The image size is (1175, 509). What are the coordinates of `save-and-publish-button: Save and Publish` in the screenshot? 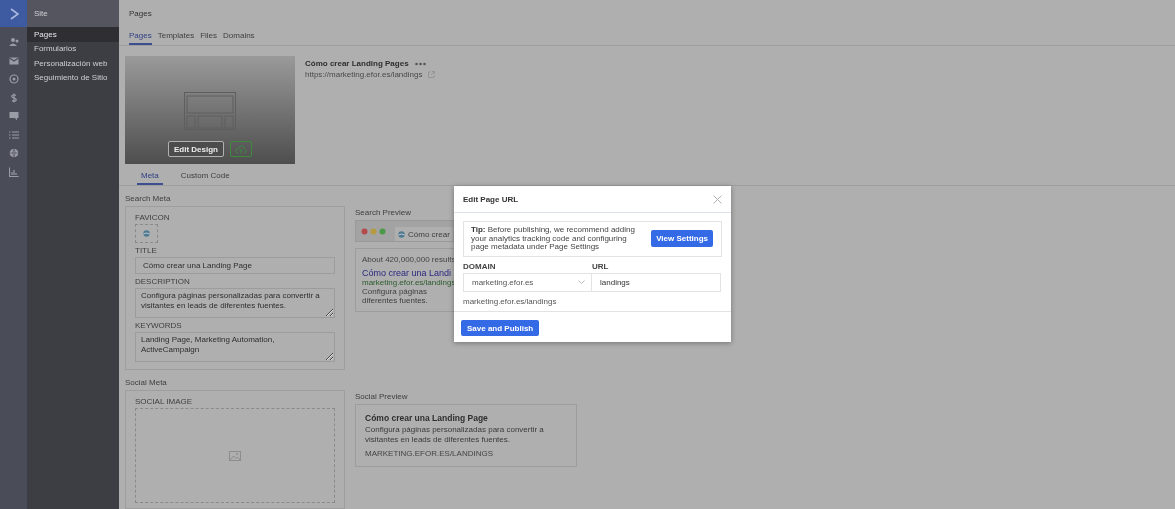 It's located at (500, 328).